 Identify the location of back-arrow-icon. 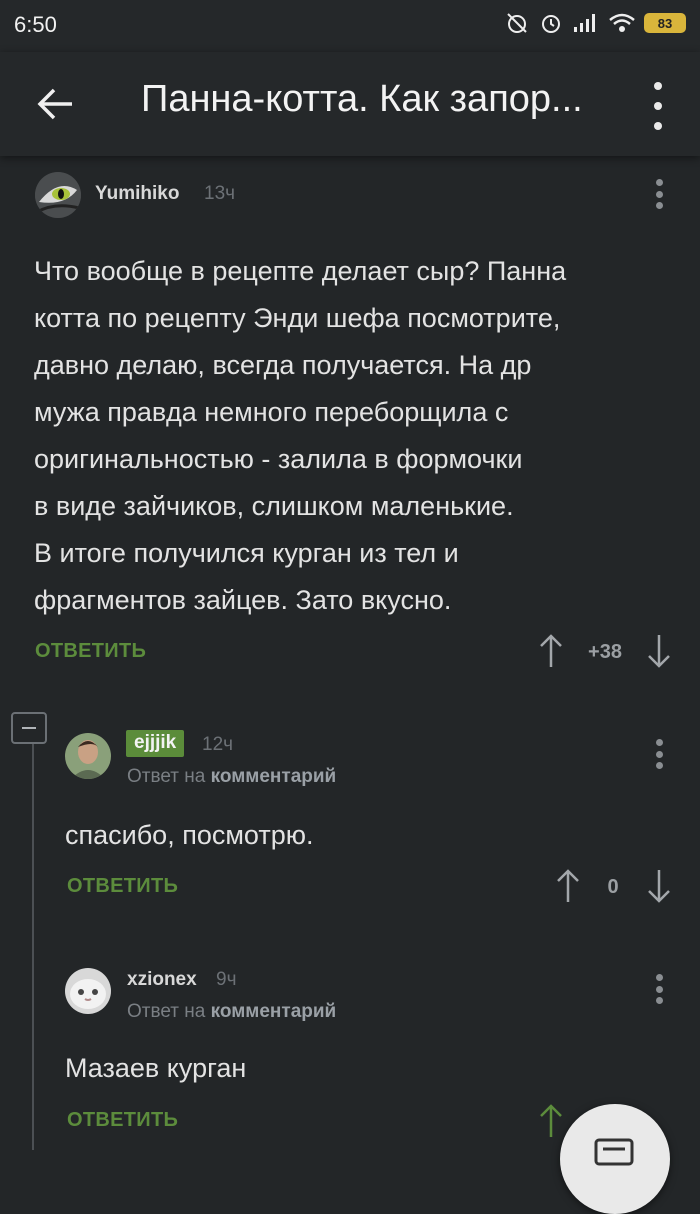
(56, 104).